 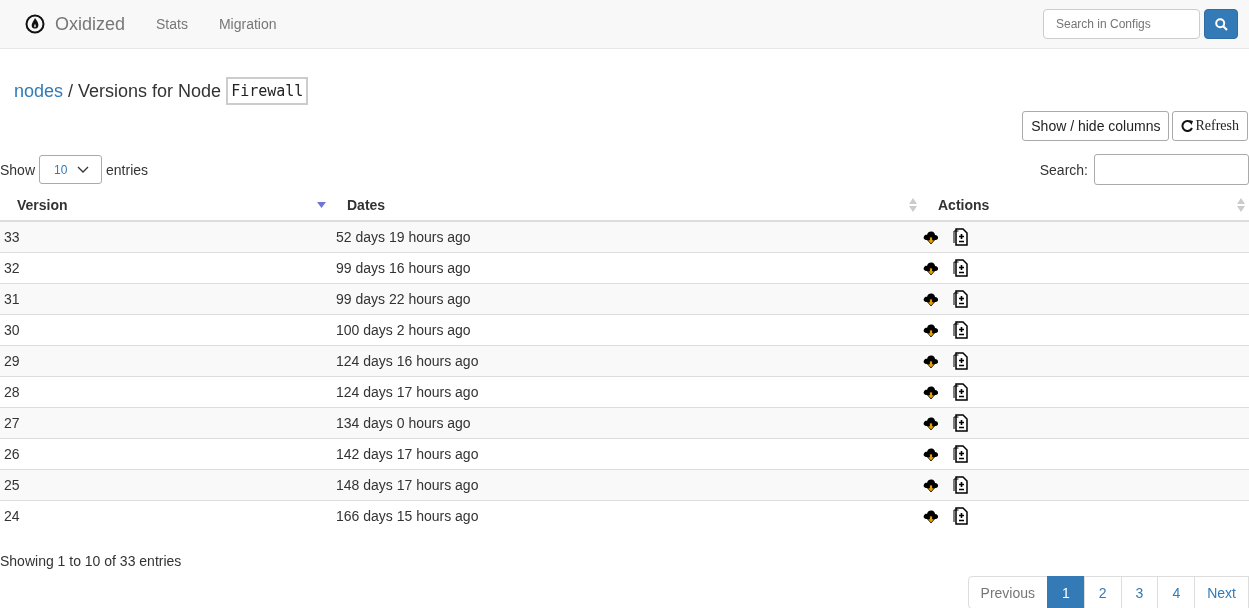 What do you see at coordinates (35, 24) in the screenshot?
I see `flame-icon` at bounding box center [35, 24].